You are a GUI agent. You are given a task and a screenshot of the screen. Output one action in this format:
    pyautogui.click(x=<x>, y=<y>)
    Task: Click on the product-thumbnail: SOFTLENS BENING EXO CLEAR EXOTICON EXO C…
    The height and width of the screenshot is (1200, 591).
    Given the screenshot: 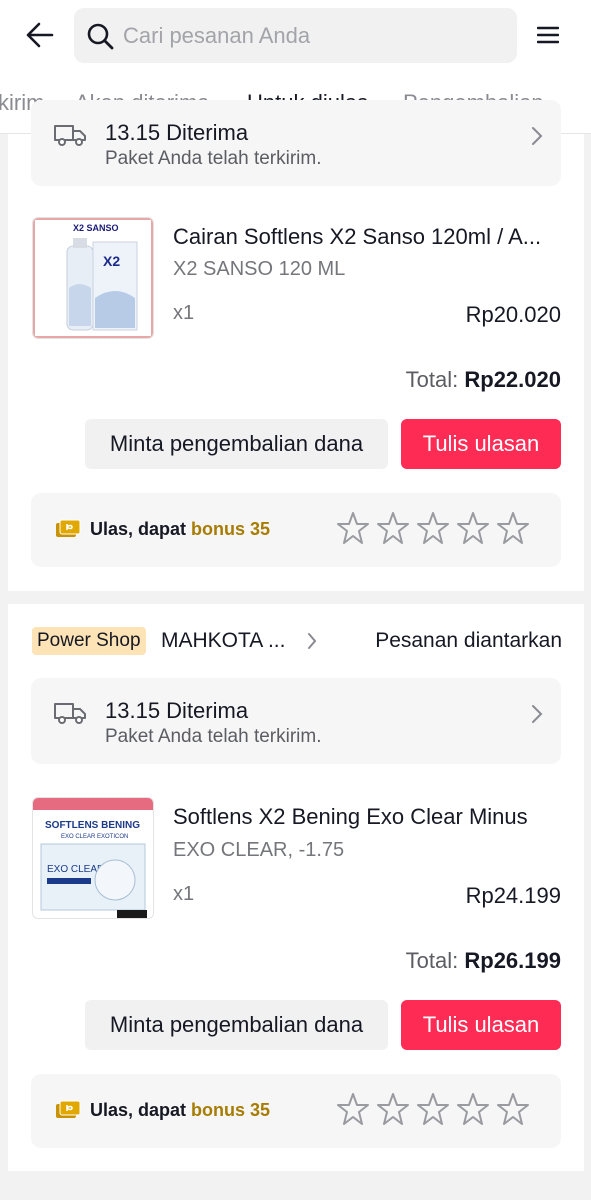 What is the action you would take?
    pyautogui.click(x=93, y=858)
    